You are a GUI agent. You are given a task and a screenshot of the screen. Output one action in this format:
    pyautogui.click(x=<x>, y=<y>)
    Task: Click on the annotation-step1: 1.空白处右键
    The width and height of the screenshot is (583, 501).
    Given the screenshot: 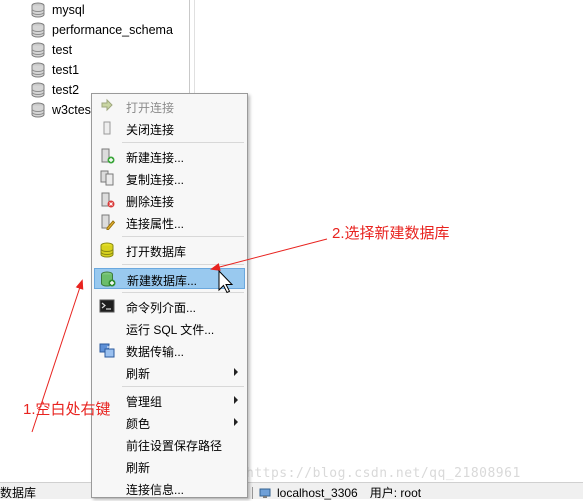 What is the action you would take?
    pyautogui.click(x=67, y=409)
    